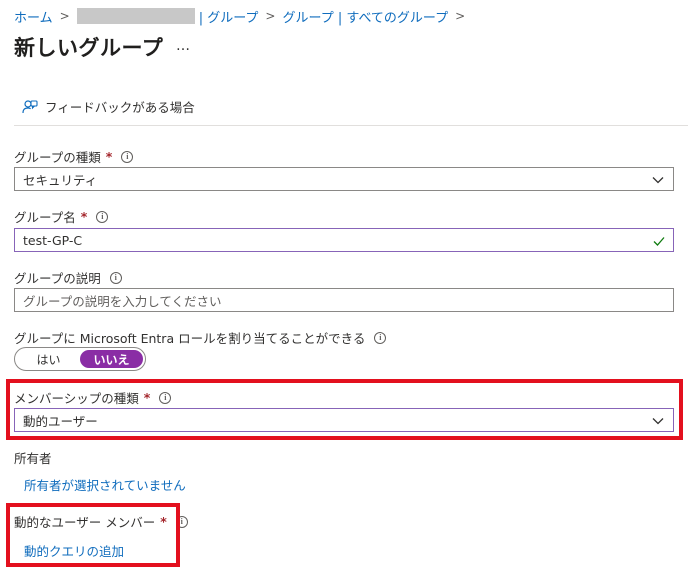 Image resolution: width=690 pixels, height=579 pixels. What do you see at coordinates (89, 48) in the screenshot?
I see `page-title: 新しいグループ` at bounding box center [89, 48].